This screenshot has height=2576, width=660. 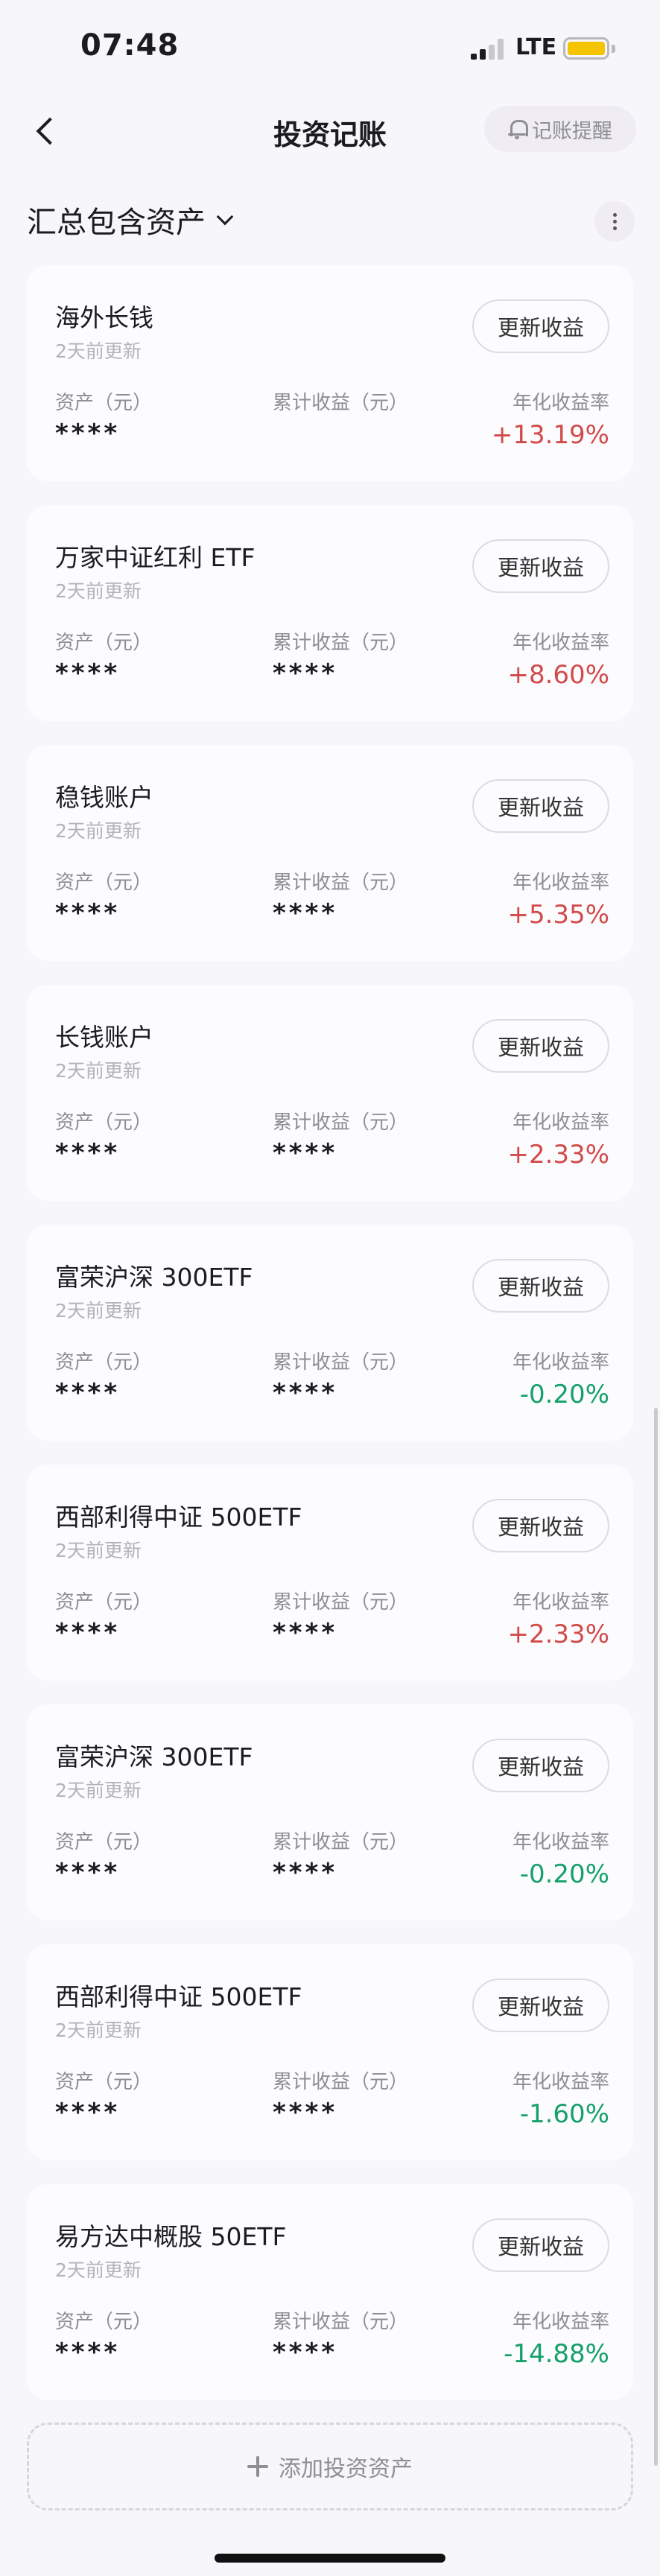 What do you see at coordinates (155, 558) in the screenshot?
I see `asset-name: 万家中证红利 ETF` at bounding box center [155, 558].